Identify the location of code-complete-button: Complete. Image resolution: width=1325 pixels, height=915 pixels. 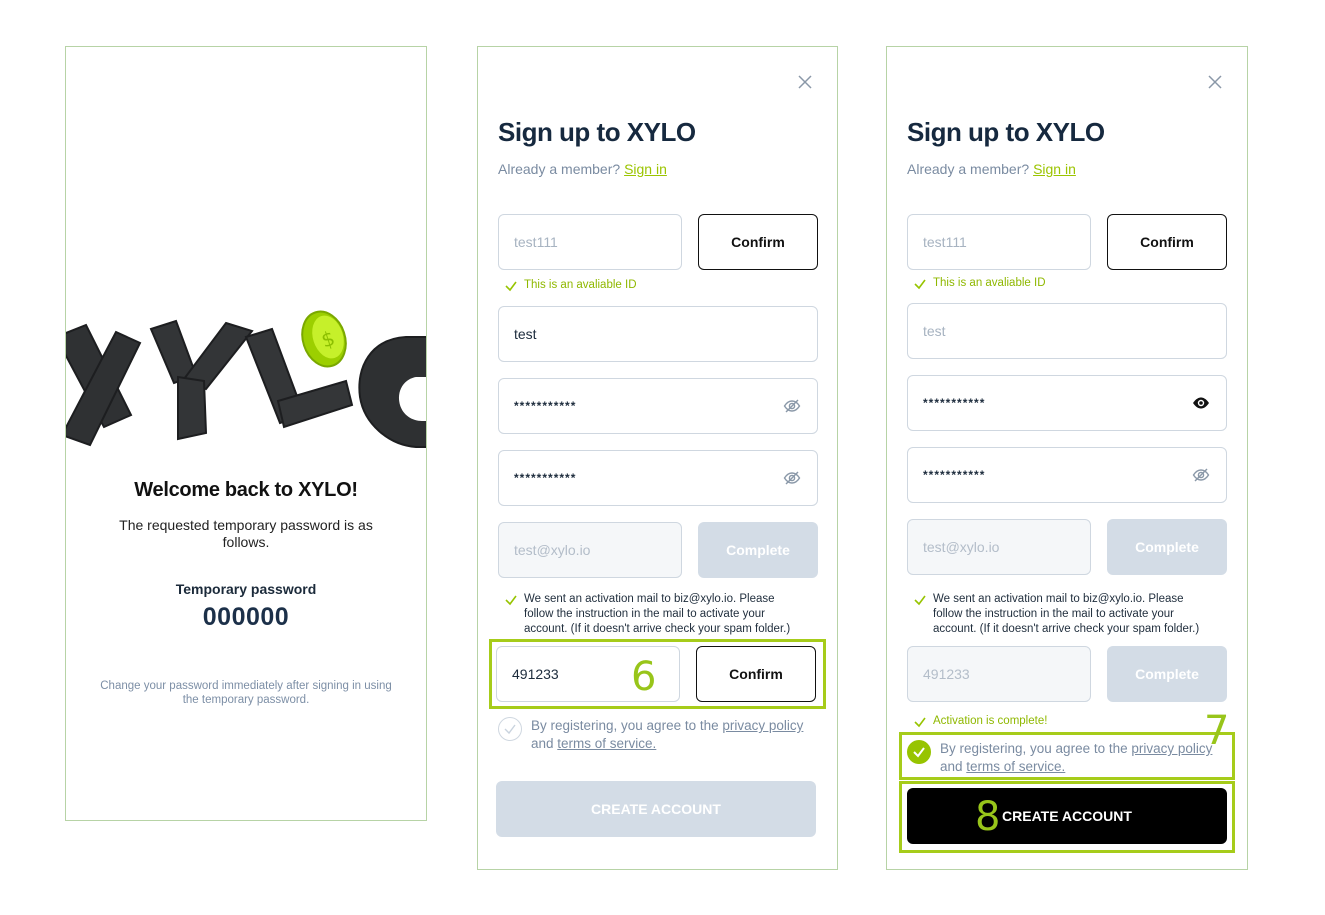
(1167, 674).